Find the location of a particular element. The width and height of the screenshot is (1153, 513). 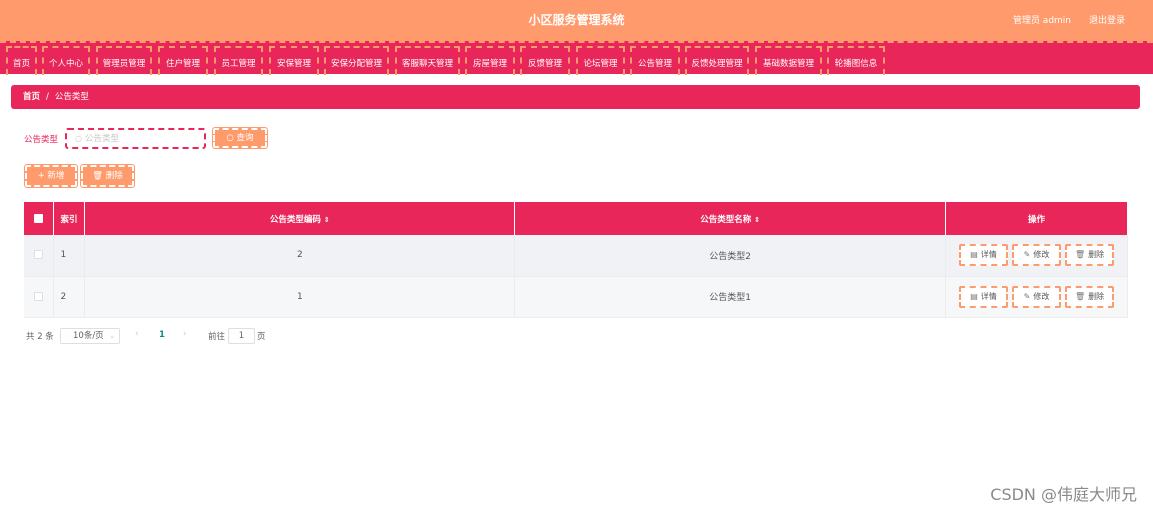

nav-item-staff: 员工管理 is located at coordinates (238, 60).